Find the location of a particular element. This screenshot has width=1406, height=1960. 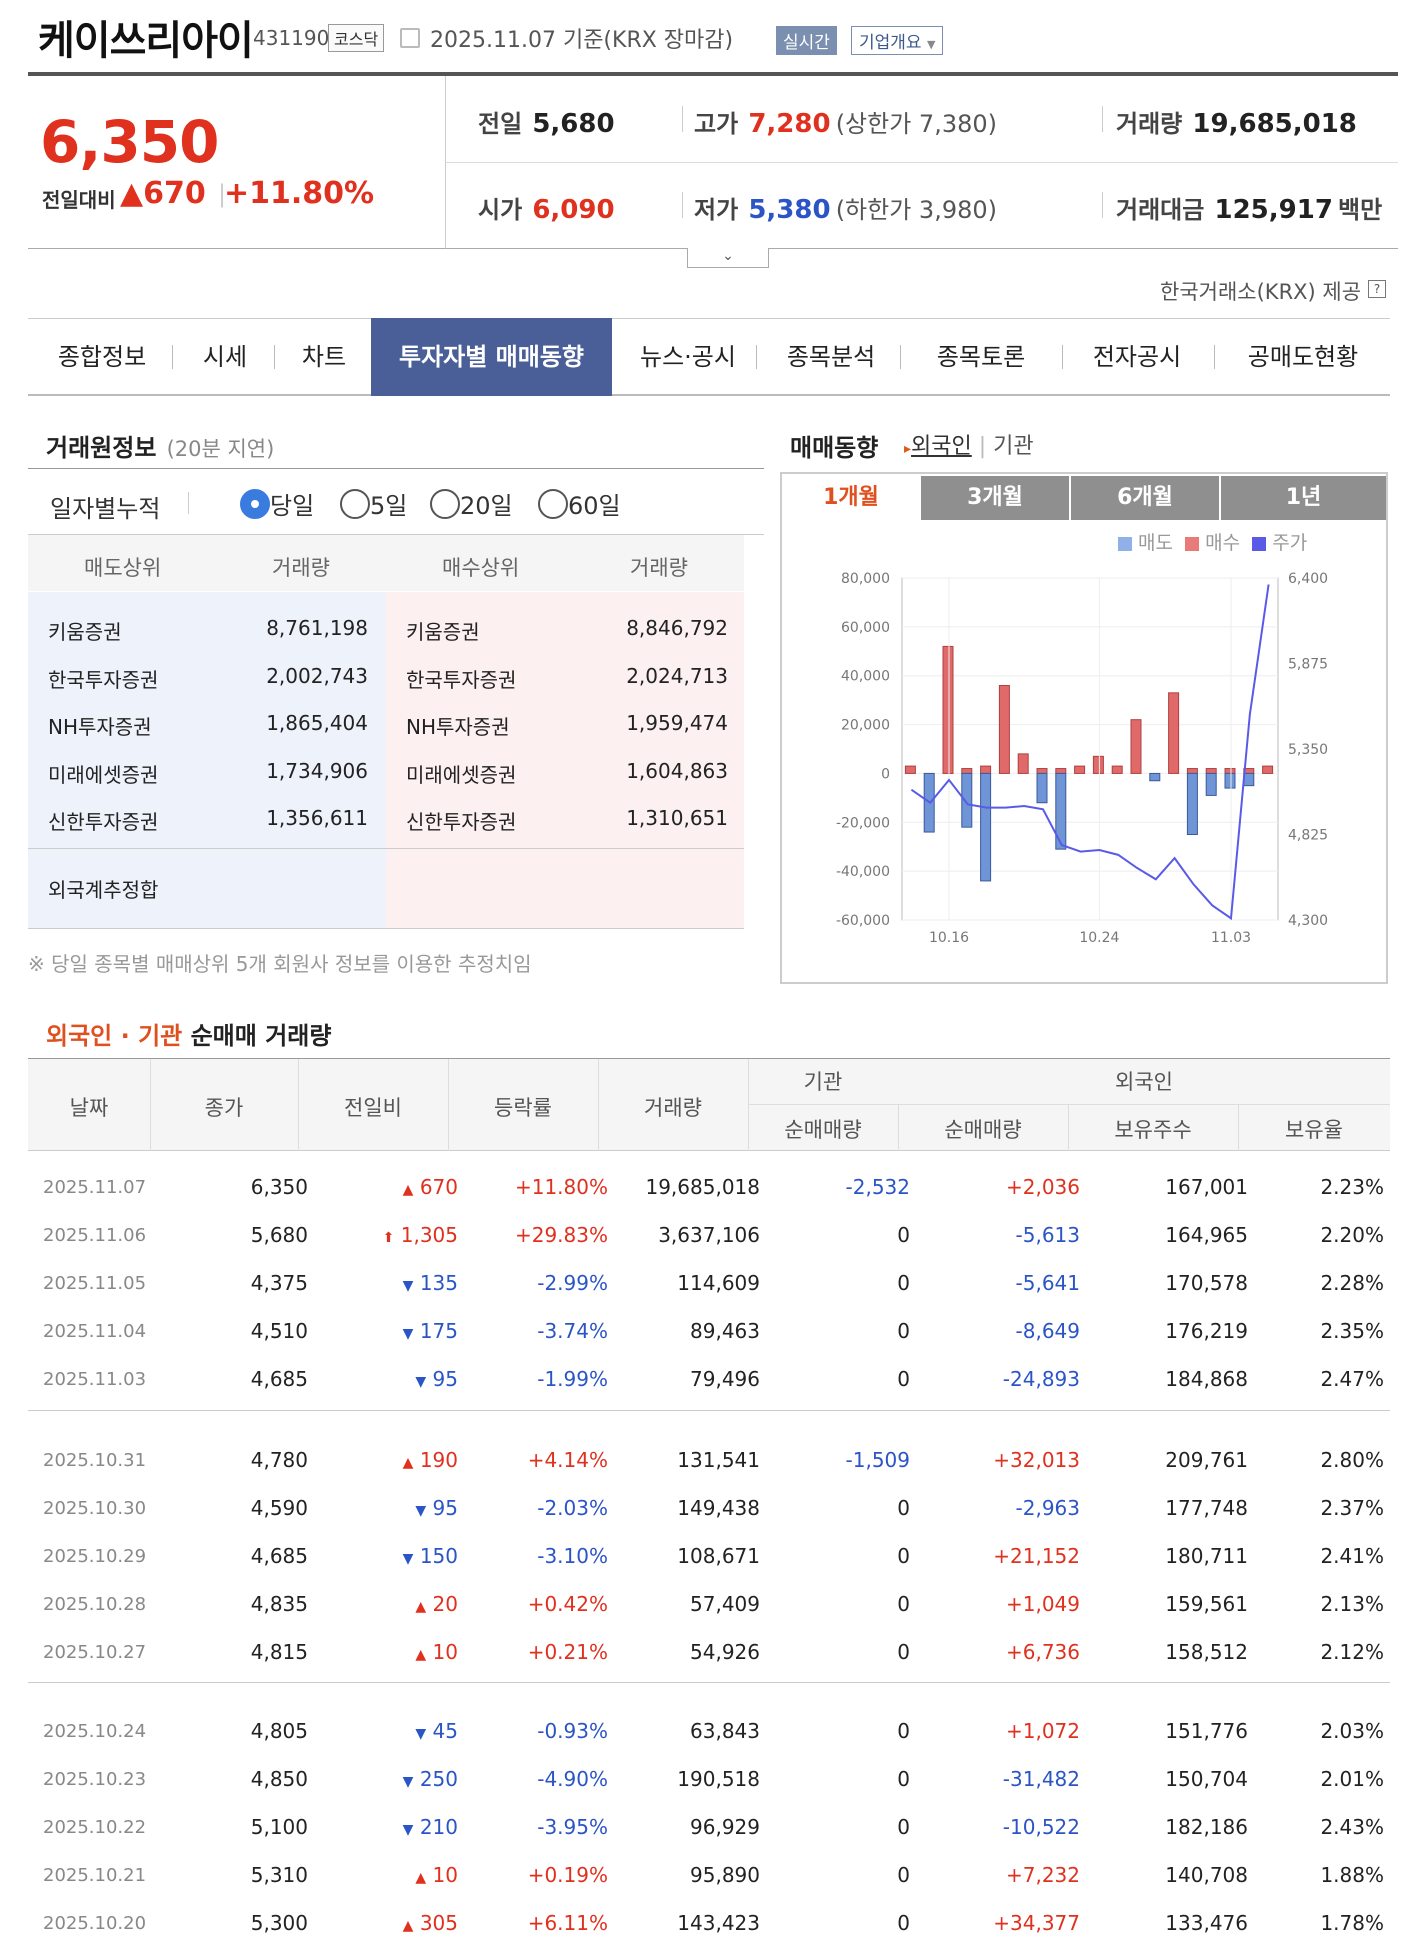

row-volume: 63,843 is located at coordinates (725, 1731).